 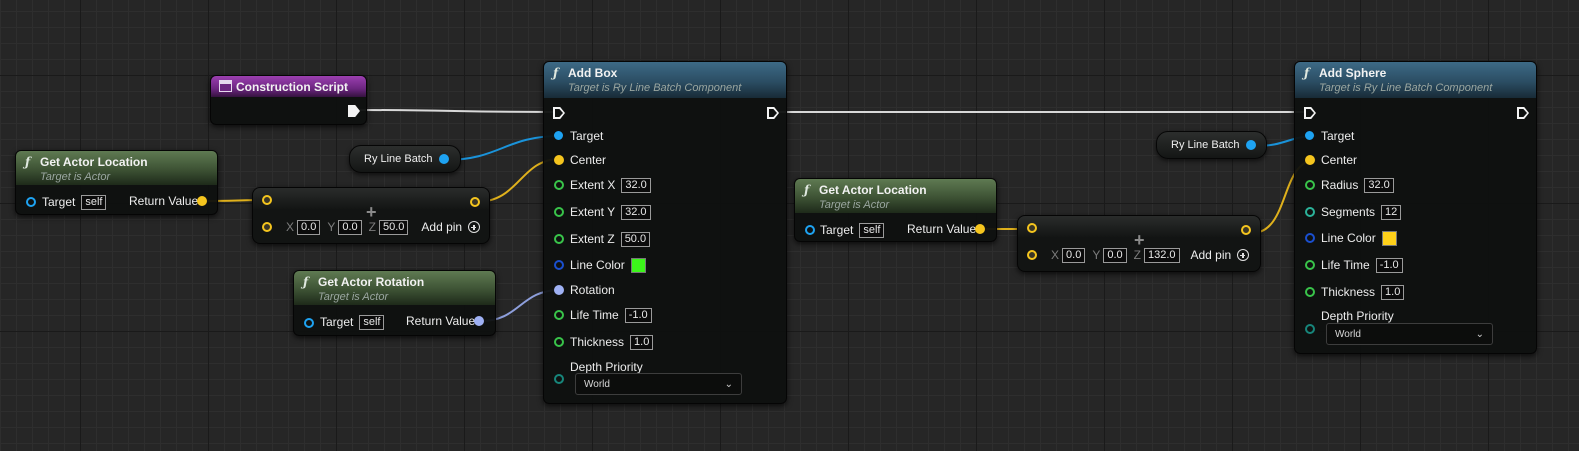 I want to click on ry-line-batch-label: Ry Line Batch, so click(x=398, y=159).